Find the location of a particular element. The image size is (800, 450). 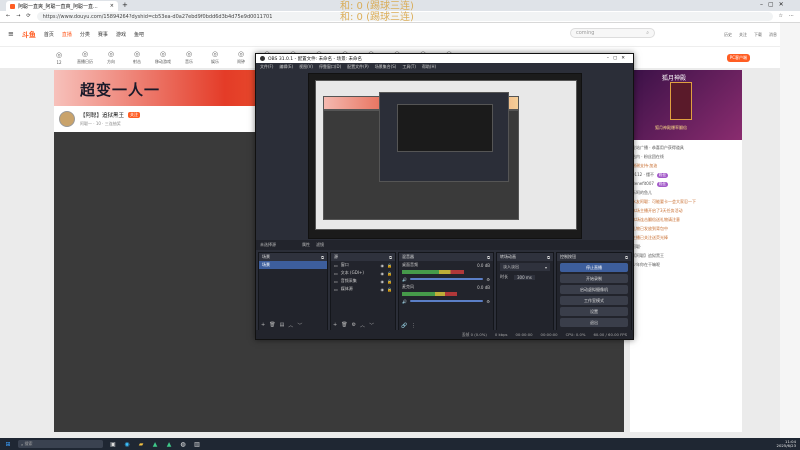

follow-icon: 关注 is located at coordinates (743, 35).